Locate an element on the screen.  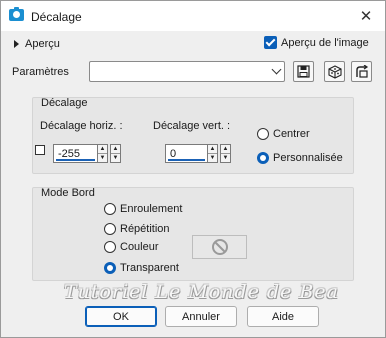
cancel-button-label: Annuler is located at coordinates (201, 316).